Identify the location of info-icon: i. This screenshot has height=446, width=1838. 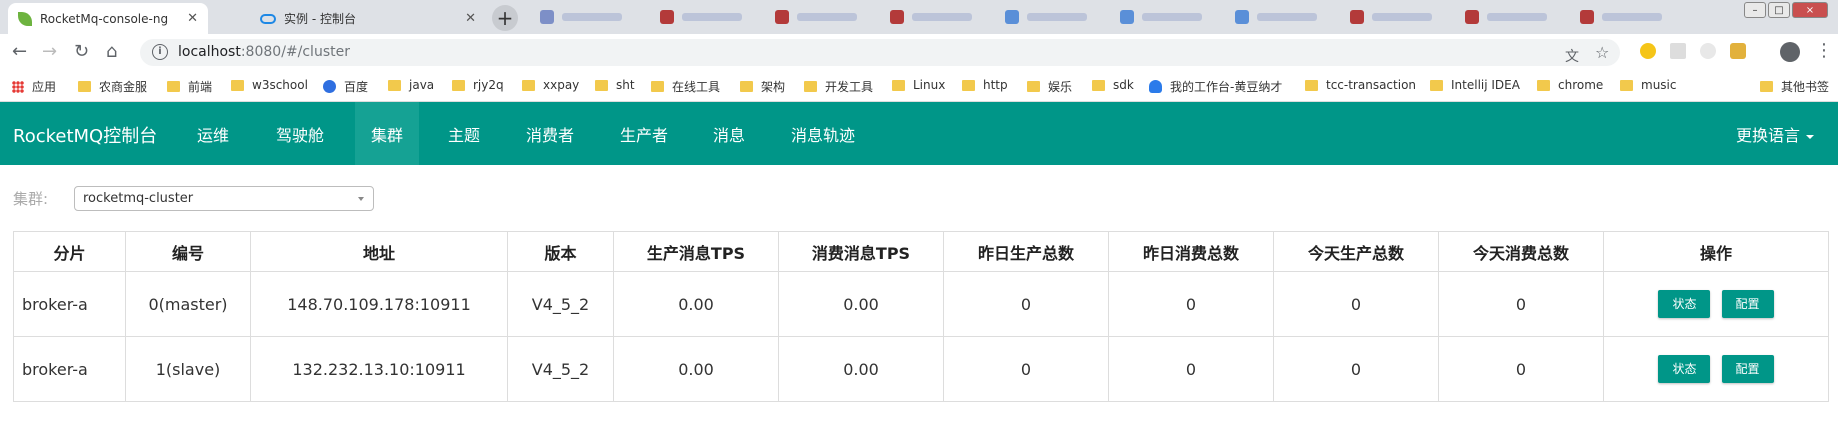
(160, 52).